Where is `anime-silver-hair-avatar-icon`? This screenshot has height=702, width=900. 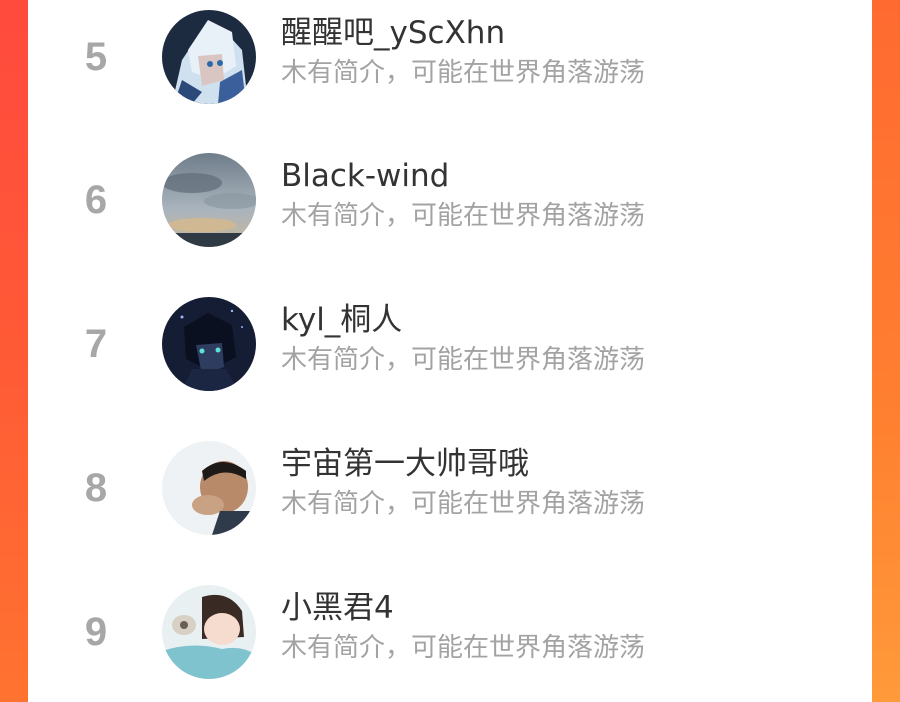
anime-silver-hair-avatar-icon is located at coordinates (209, 57).